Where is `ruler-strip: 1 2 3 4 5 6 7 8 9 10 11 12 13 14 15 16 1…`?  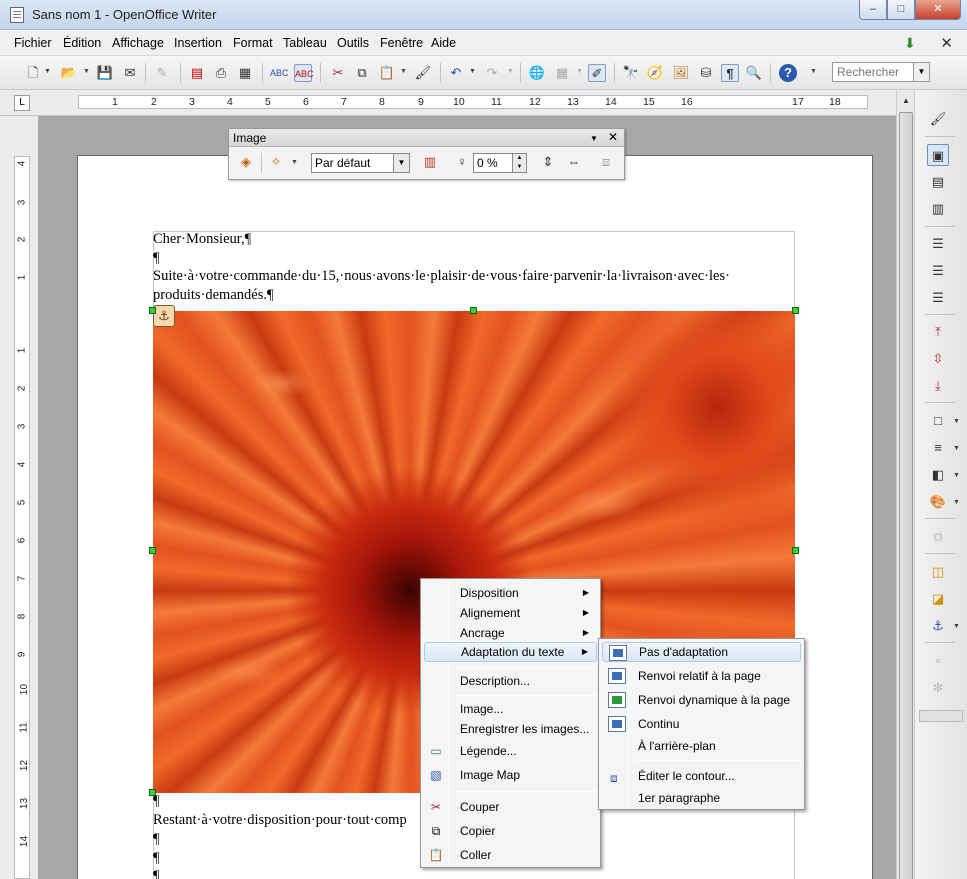
ruler-strip: 1 2 3 4 5 6 7 8 9 10 11 12 13 14 15 16 1… is located at coordinates (473, 102).